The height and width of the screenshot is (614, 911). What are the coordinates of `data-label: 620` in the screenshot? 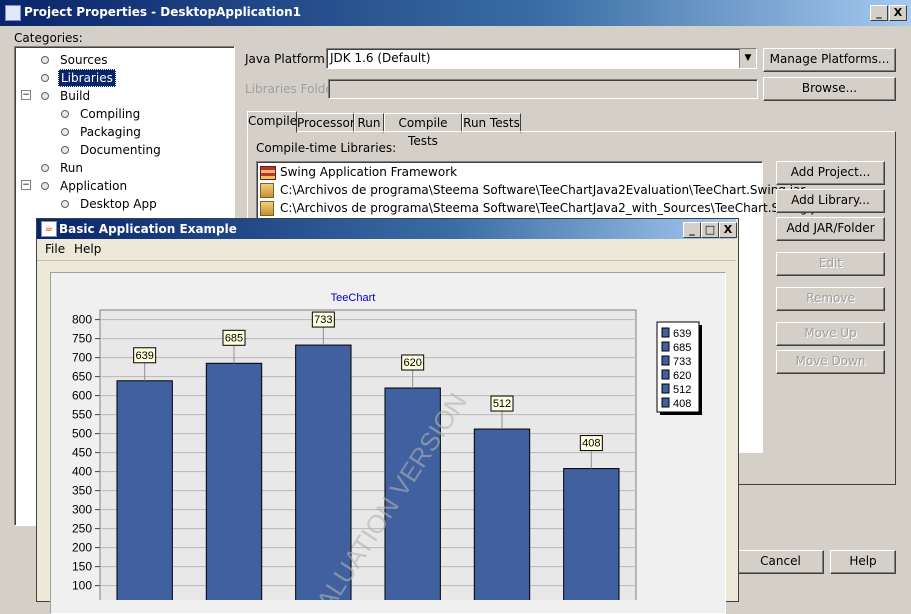 It's located at (412, 363).